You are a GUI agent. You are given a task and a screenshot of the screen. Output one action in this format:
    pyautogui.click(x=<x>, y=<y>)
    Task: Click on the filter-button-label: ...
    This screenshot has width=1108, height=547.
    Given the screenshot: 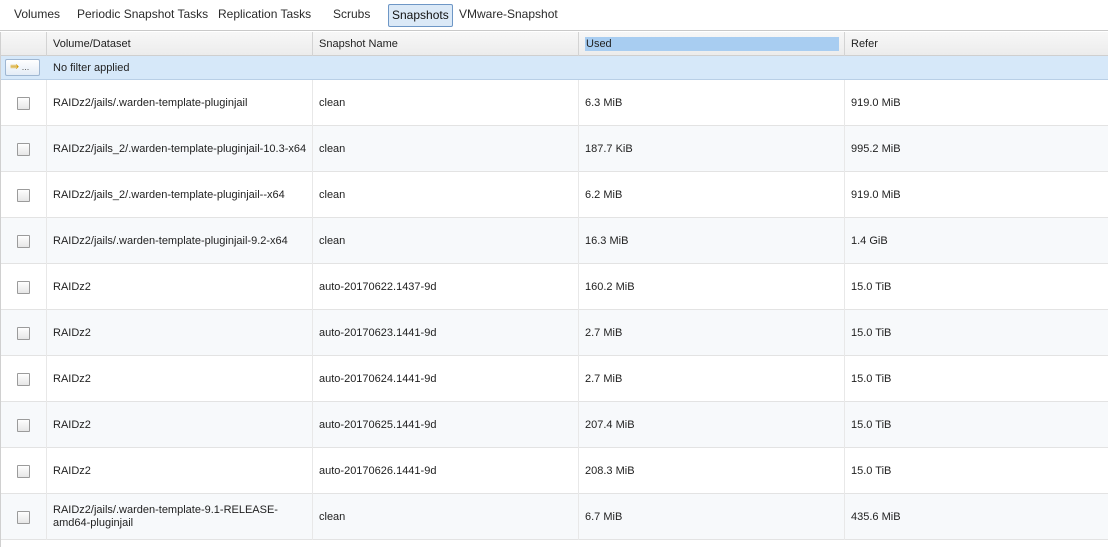 What is the action you would take?
    pyautogui.click(x=25, y=67)
    